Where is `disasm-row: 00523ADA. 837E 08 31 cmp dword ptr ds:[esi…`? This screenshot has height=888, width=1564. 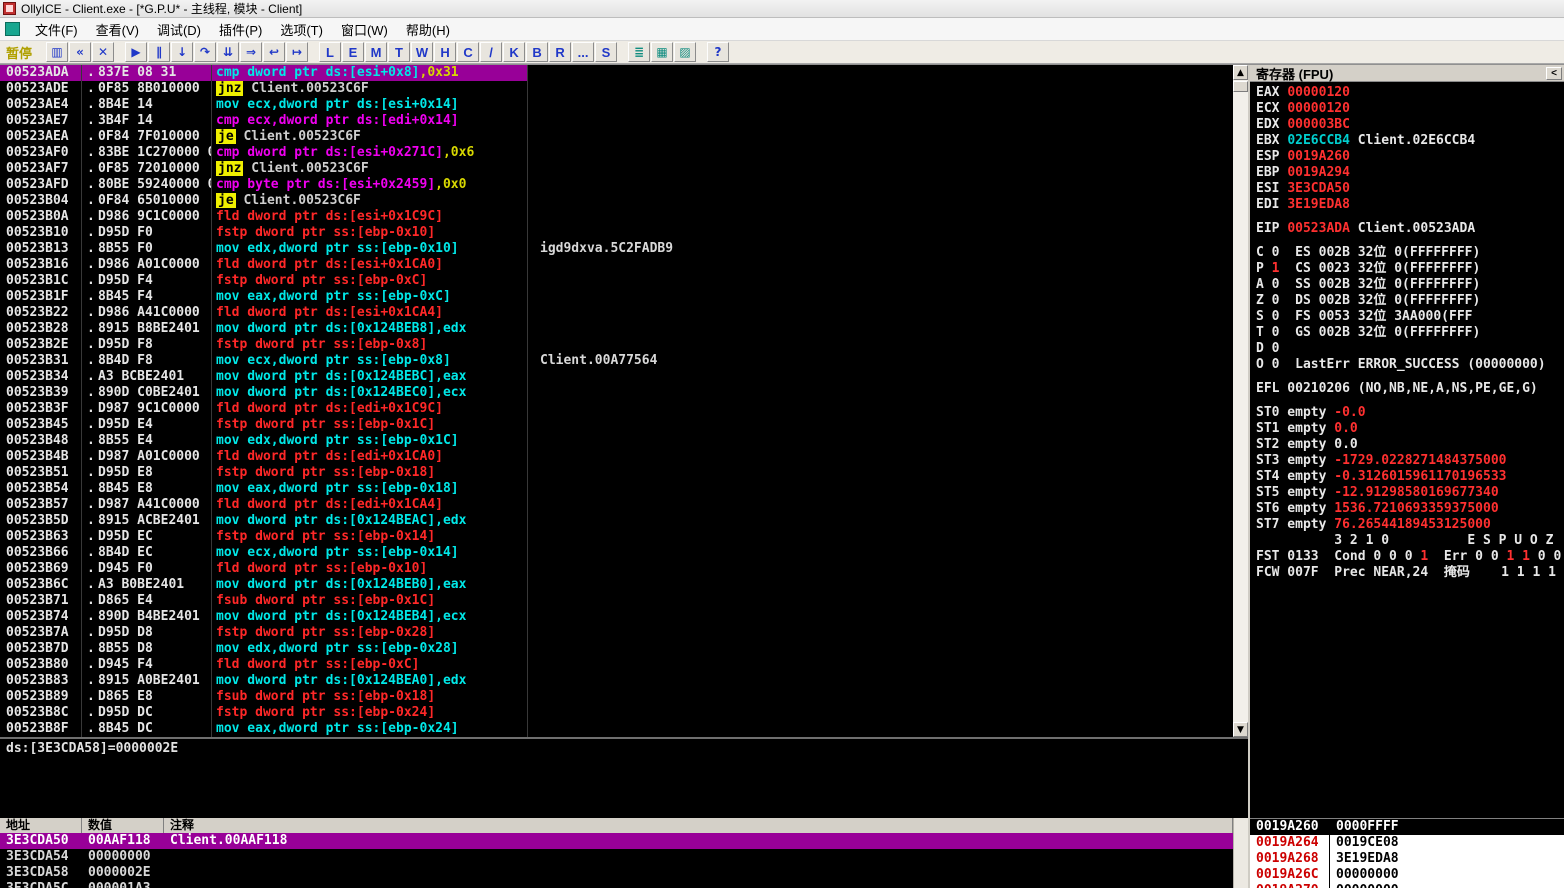
disasm-row: 00523ADA. 837E 08 31 cmp dword ptr ds:[esi… is located at coordinates (616, 73).